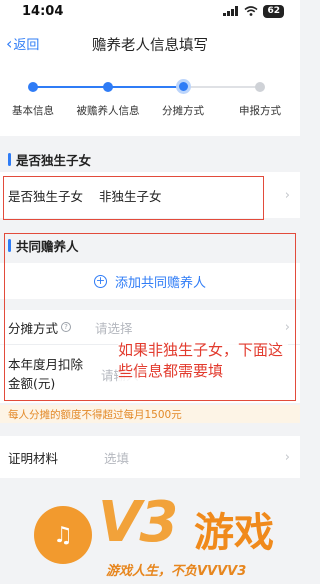 The width and height of the screenshot is (320, 584). Describe the element at coordinates (54, 160) in the screenshot. I see `section-title: 是否独生子女` at that location.